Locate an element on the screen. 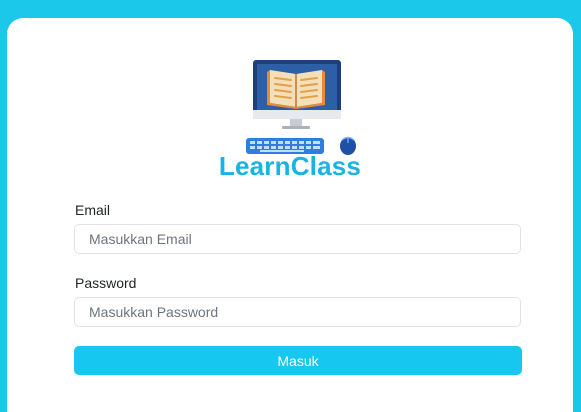  app-title: LearnClass is located at coordinates (290, 166).